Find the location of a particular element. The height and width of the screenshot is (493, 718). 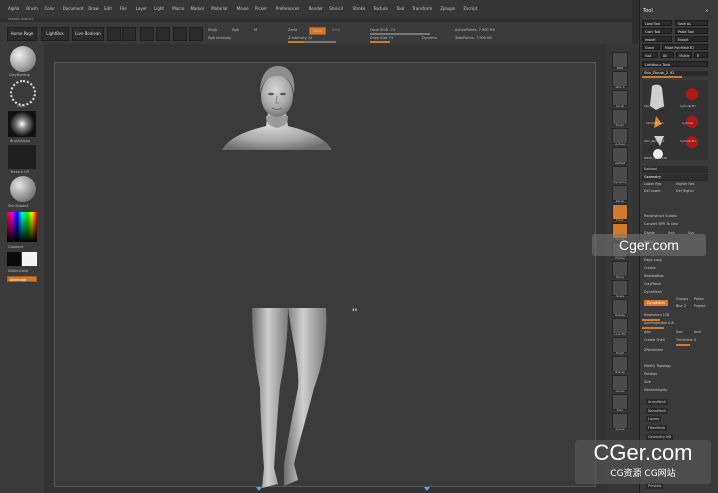

tool-button-copy-tool: Copy Tool is located at coordinates (657, 31).